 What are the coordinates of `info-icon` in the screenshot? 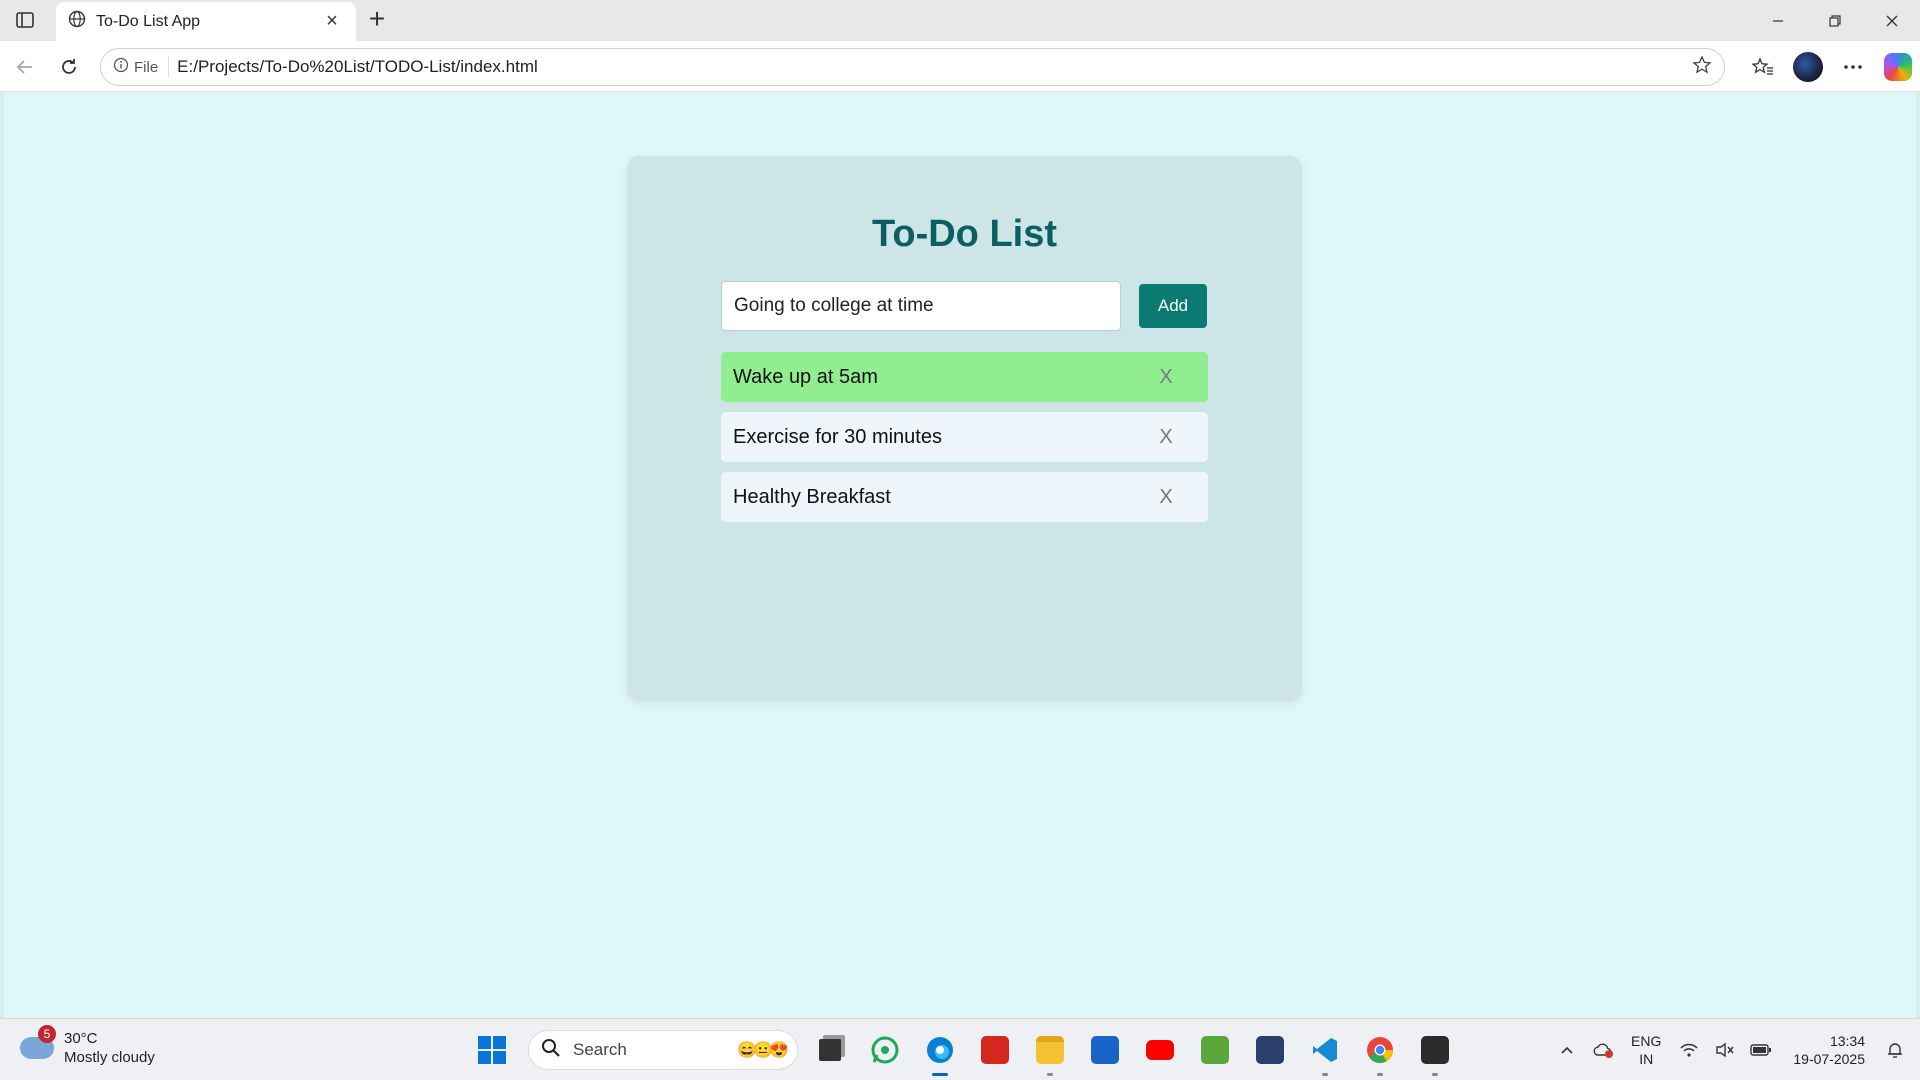 It's located at (121, 67).